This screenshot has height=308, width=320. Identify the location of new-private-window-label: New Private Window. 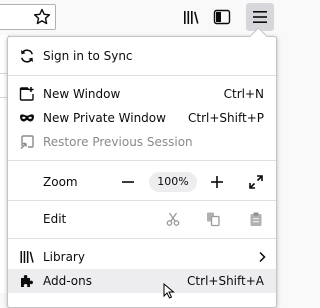
(104, 118).